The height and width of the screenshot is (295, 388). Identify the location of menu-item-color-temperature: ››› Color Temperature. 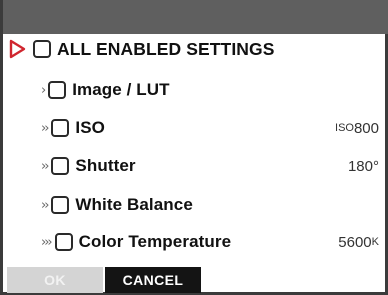
(136, 242).